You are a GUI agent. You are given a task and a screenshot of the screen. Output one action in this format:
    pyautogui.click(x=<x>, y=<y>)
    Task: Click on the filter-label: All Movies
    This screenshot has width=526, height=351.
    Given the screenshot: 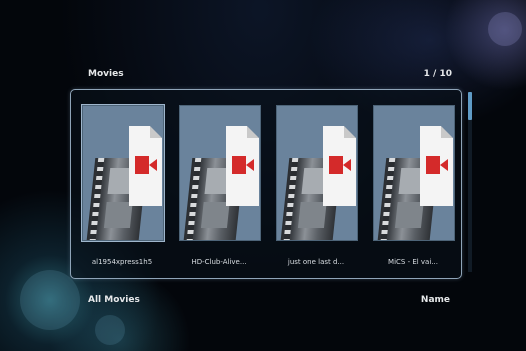 What is the action you would take?
    pyautogui.click(x=114, y=300)
    